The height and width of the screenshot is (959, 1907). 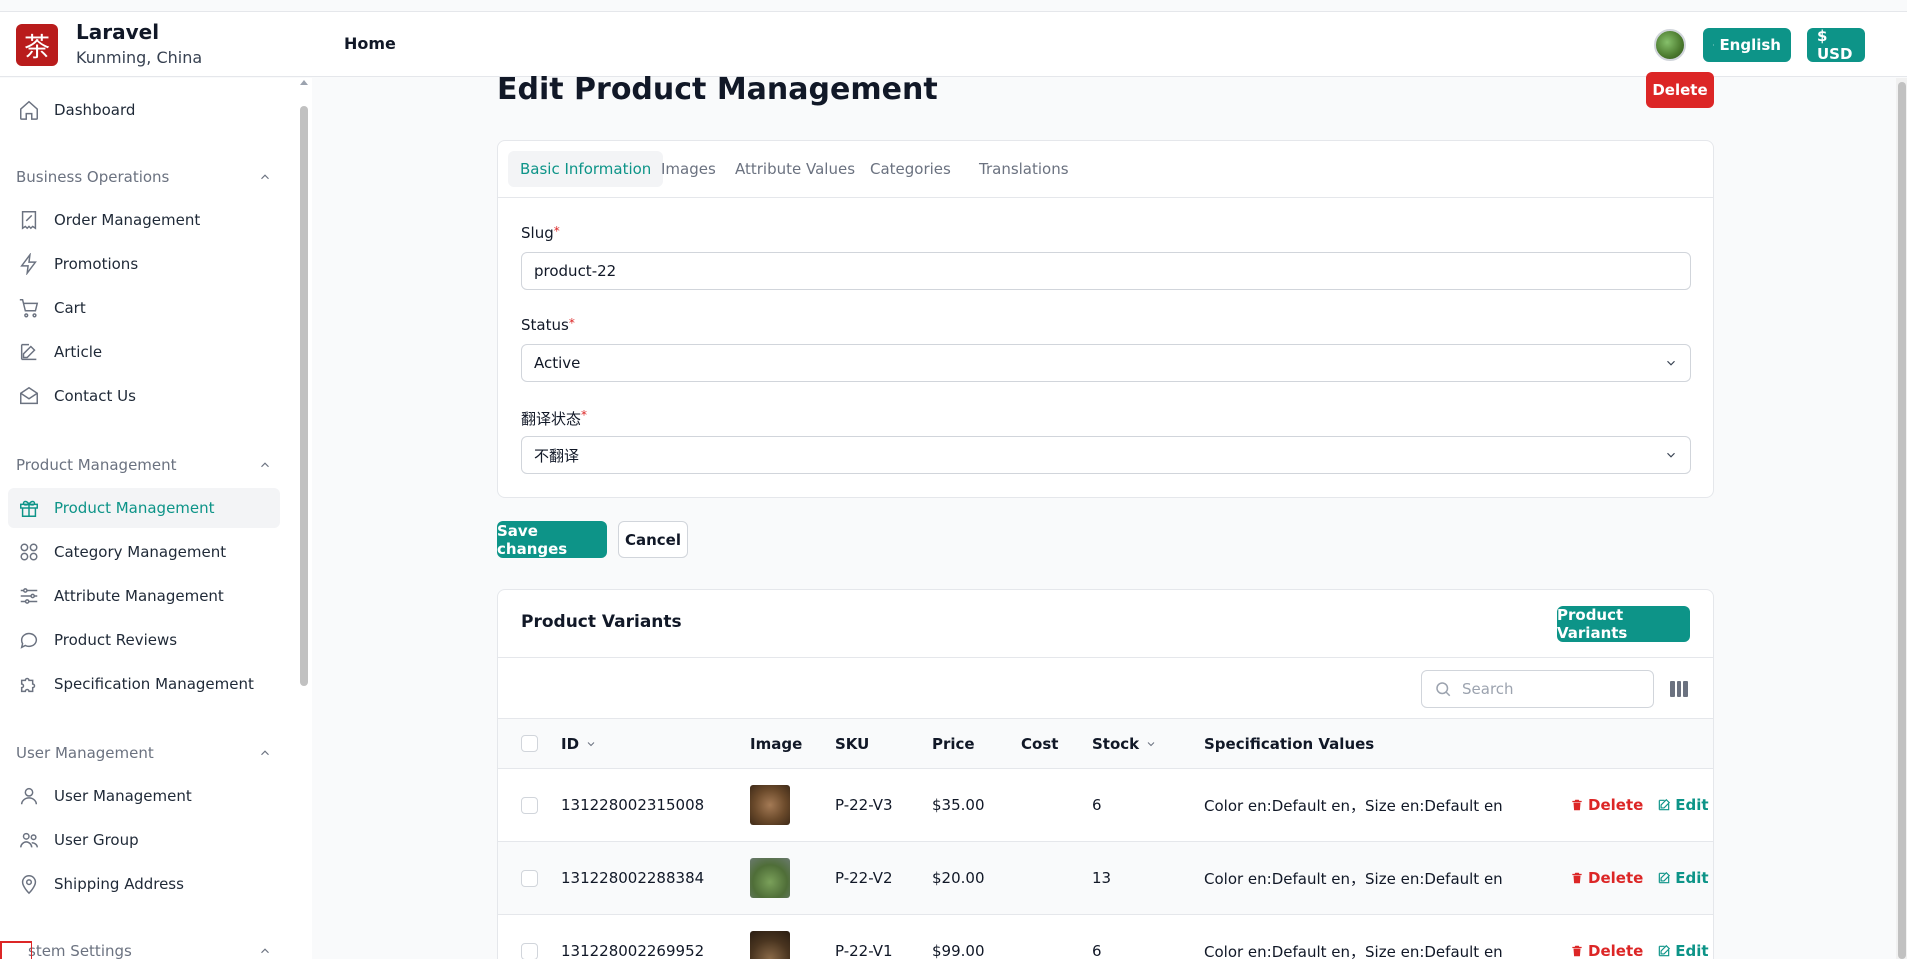 What do you see at coordinates (958, 950) in the screenshot?
I see `variant-price: $99.00` at bounding box center [958, 950].